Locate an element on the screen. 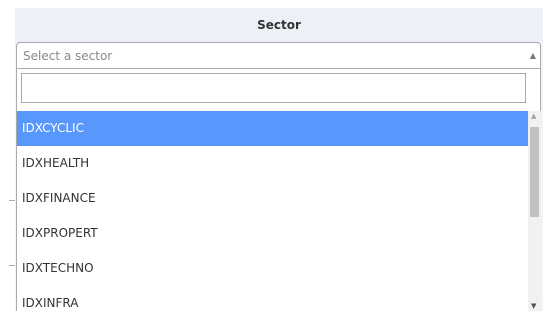  sector-select: Select a sector ▲ is located at coordinates (278, 55).